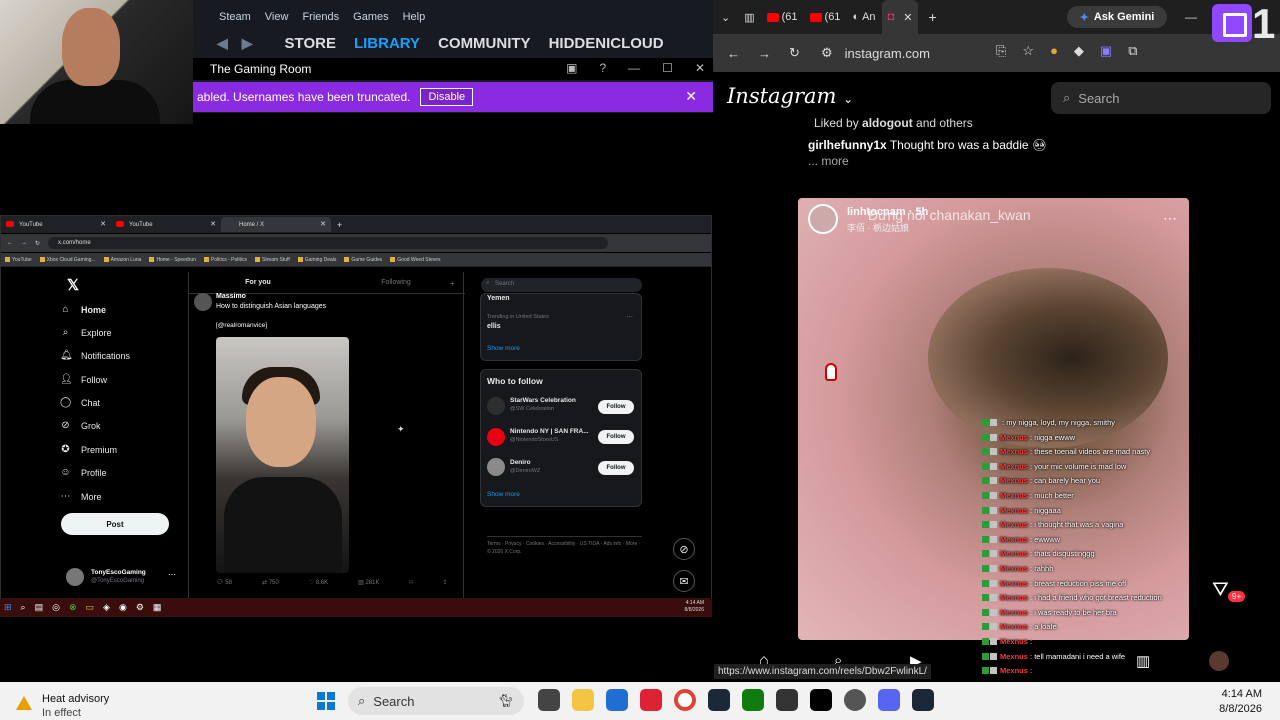 Image resolution: width=1280 pixels, height=720 pixels. Describe the element at coordinates (1143, 661) in the screenshot. I see `stats-icon: ▥` at that location.